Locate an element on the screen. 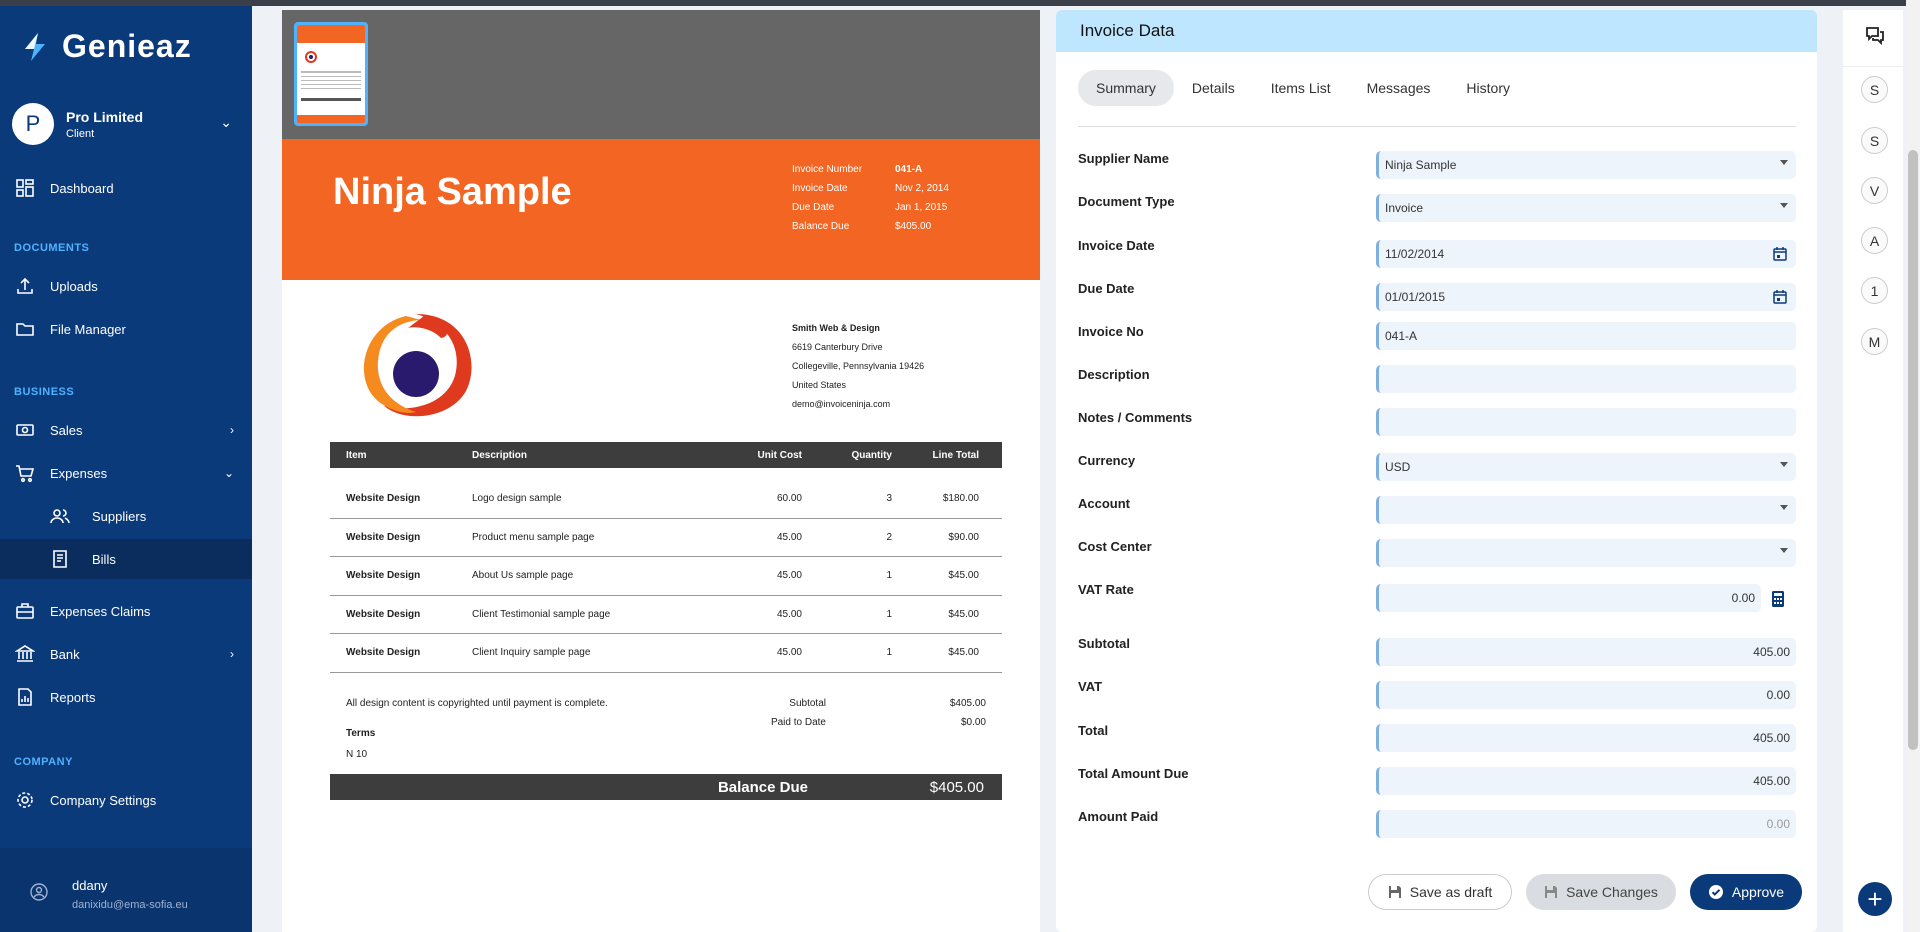  paid-value: $0.00 is located at coordinates (973, 722).